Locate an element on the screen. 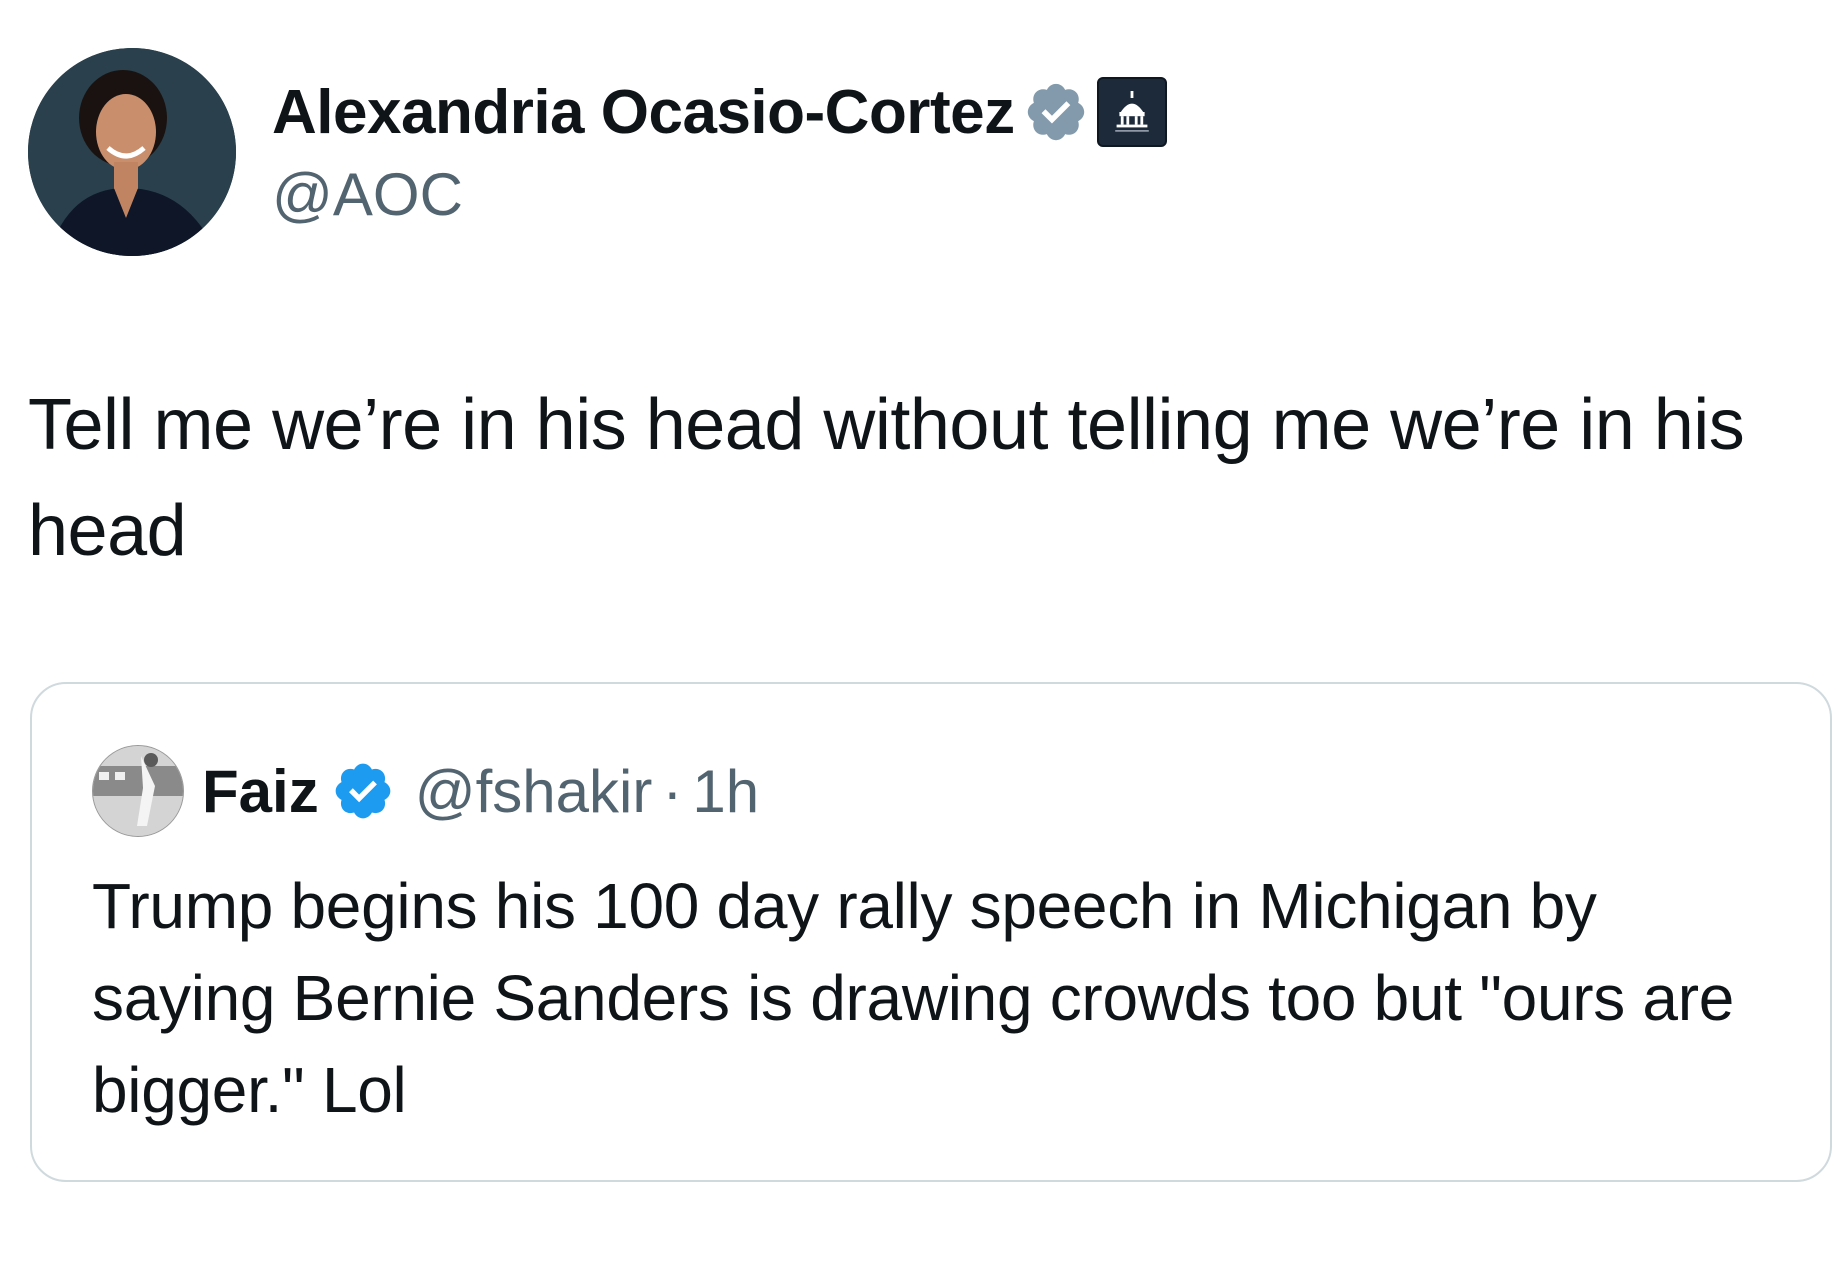 Image resolution: width=1836 pixels, height=1262 pixels. quoted-tweet-timestamp: 1h is located at coordinates (725, 791).